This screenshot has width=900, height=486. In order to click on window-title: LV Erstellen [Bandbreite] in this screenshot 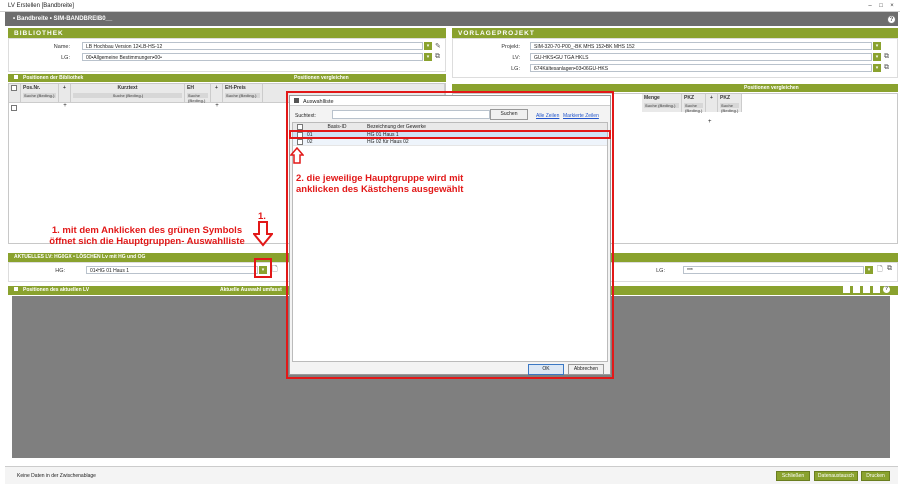, I will do `click(41, 6)`.